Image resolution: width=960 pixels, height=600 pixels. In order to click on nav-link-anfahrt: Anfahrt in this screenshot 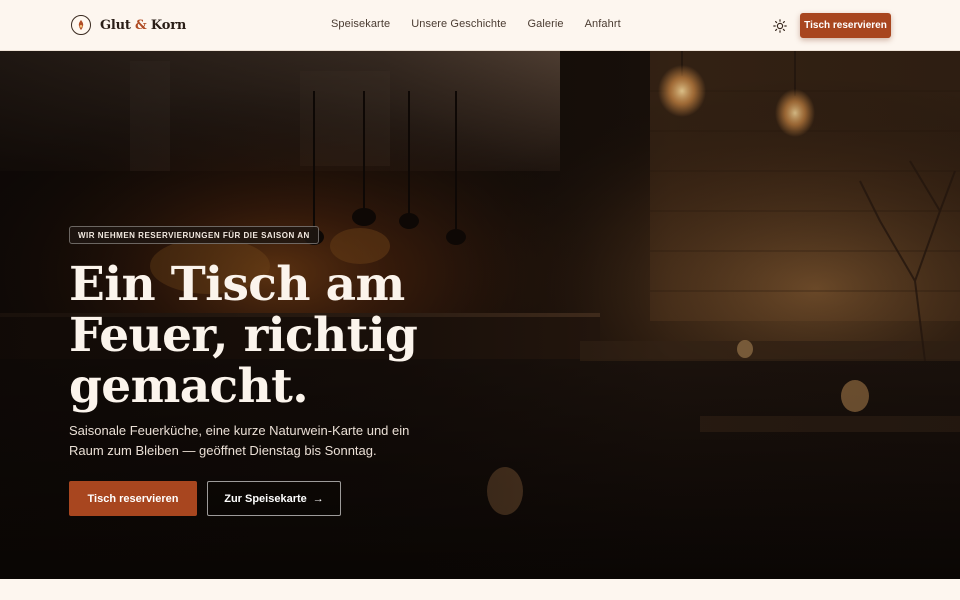, I will do `click(603, 24)`.